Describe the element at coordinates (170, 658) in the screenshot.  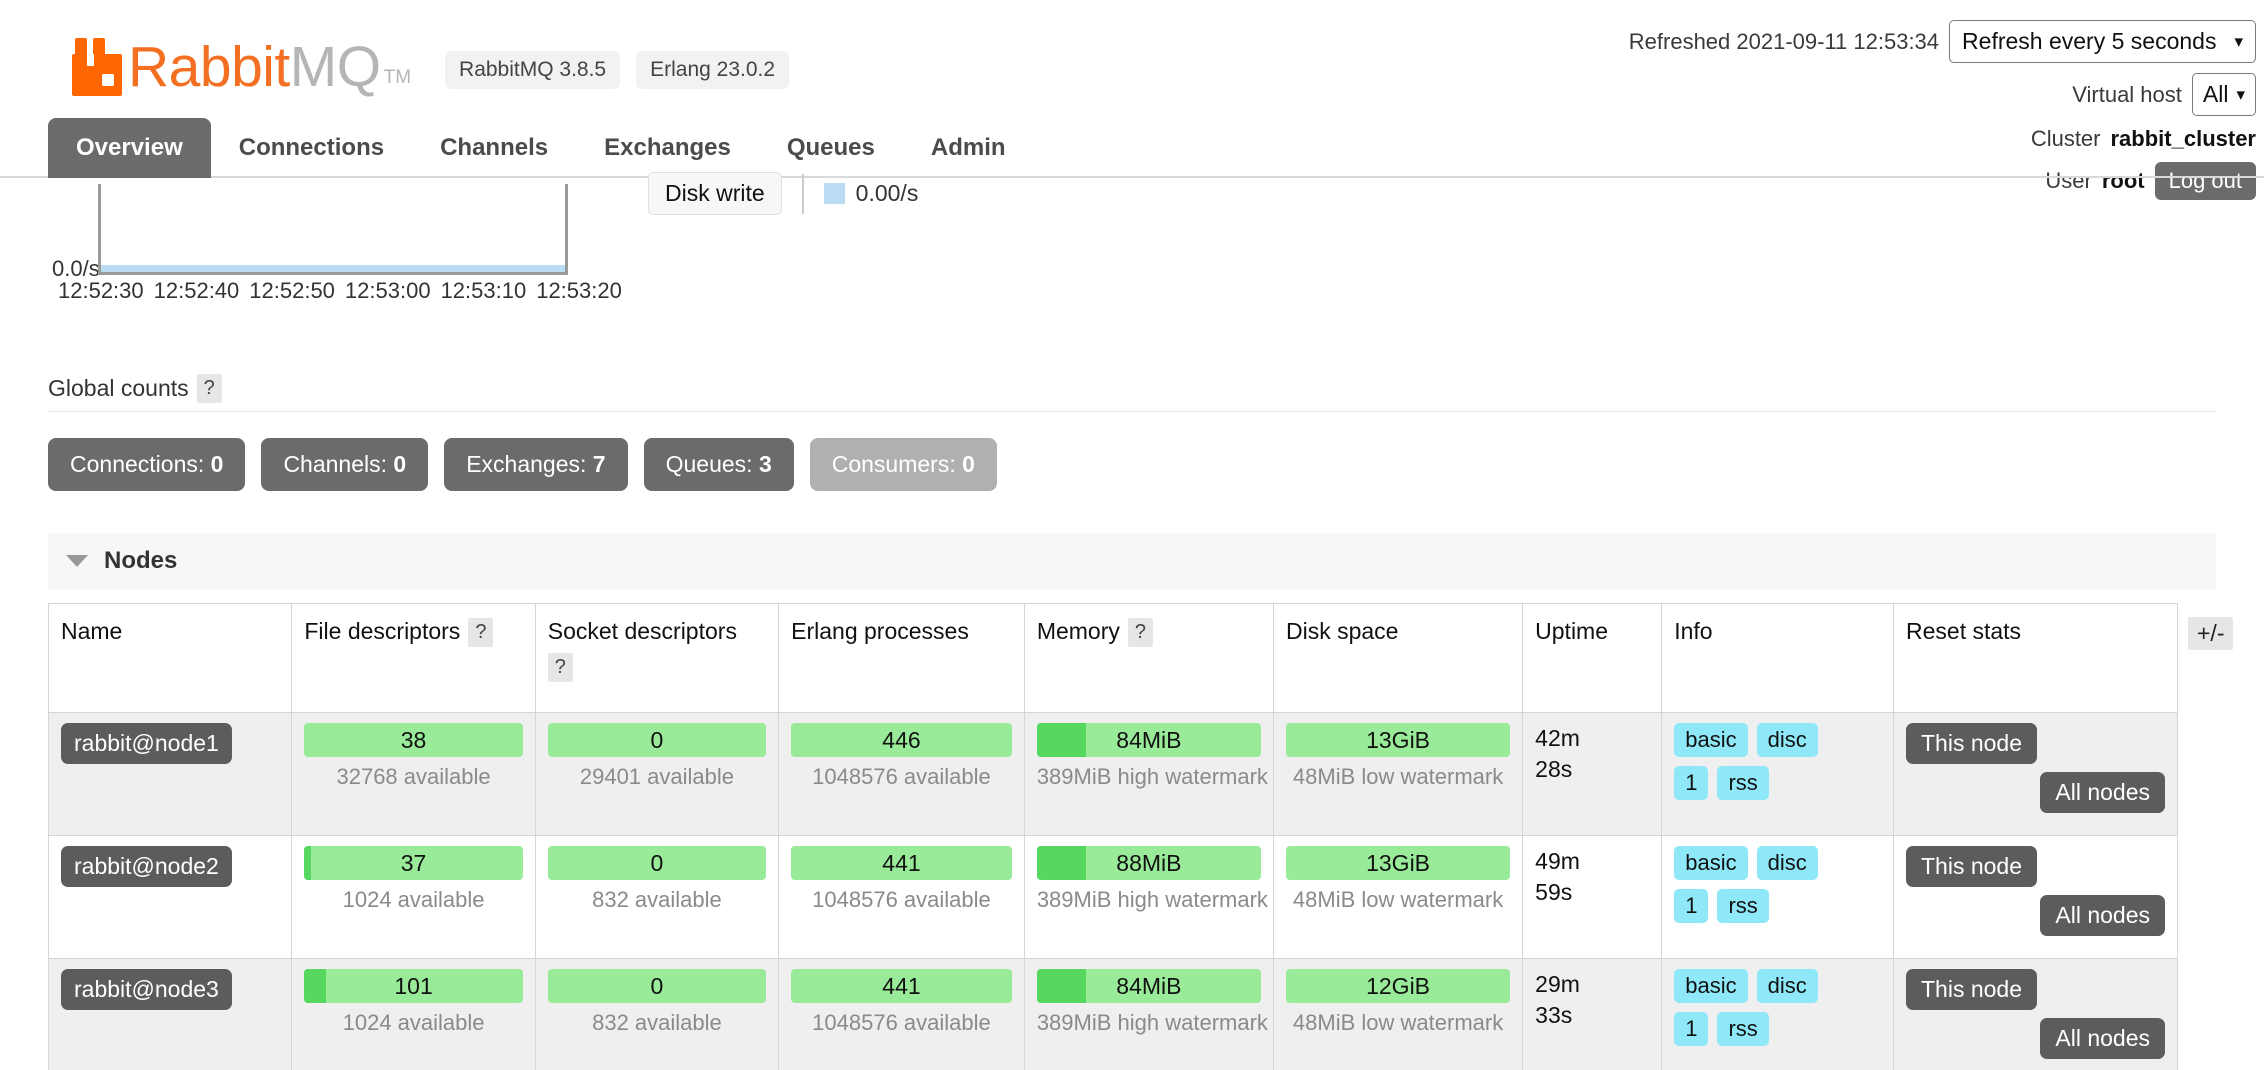
I see `column-header-name: Name` at that location.